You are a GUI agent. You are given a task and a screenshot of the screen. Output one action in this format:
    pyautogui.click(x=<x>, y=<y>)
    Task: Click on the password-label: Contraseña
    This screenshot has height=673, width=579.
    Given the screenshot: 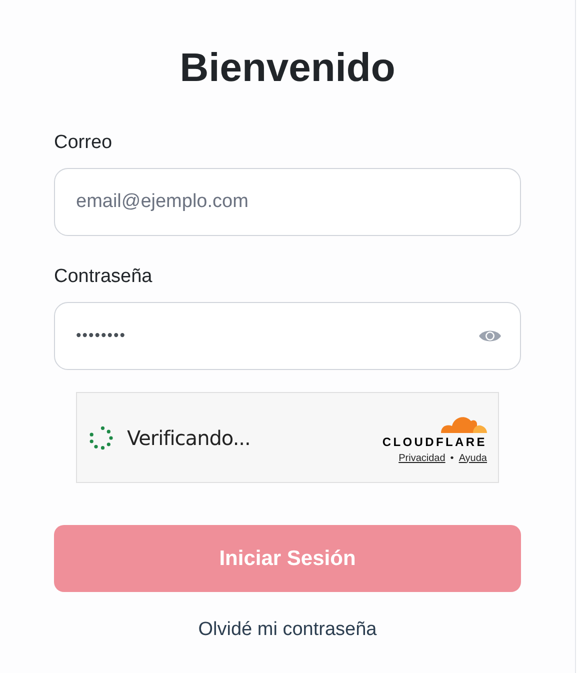 What is the action you would take?
    pyautogui.click(x=103, y=277)
    